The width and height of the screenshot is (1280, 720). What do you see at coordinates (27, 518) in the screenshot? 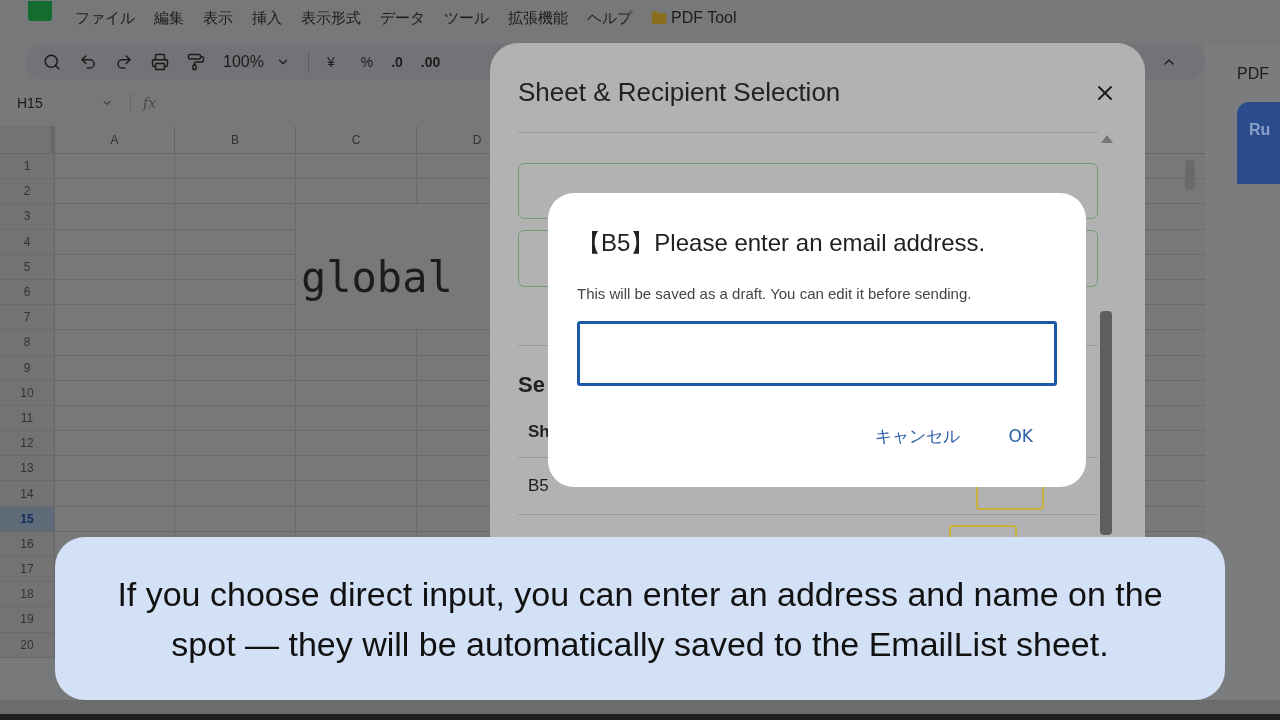
I see `row-header: 15` at bounding box center [27, 518].